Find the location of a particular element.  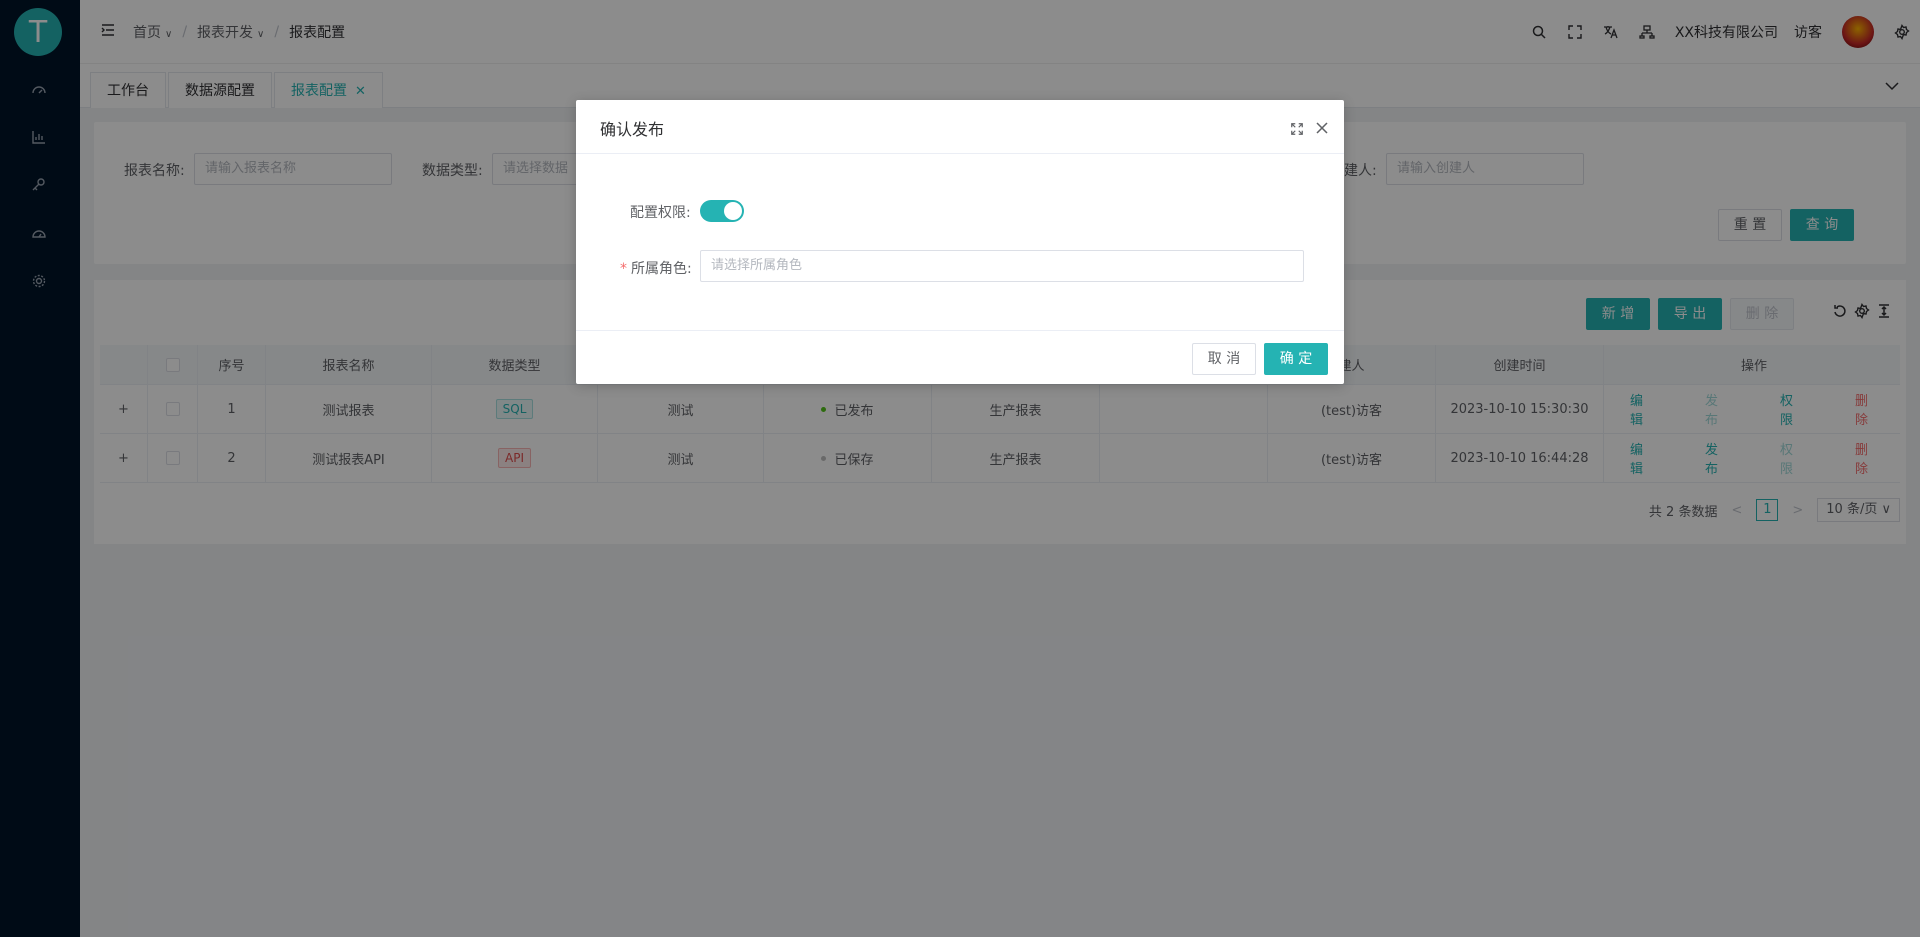

permission-label: 配置权限: is located at coordinates (660, 213).